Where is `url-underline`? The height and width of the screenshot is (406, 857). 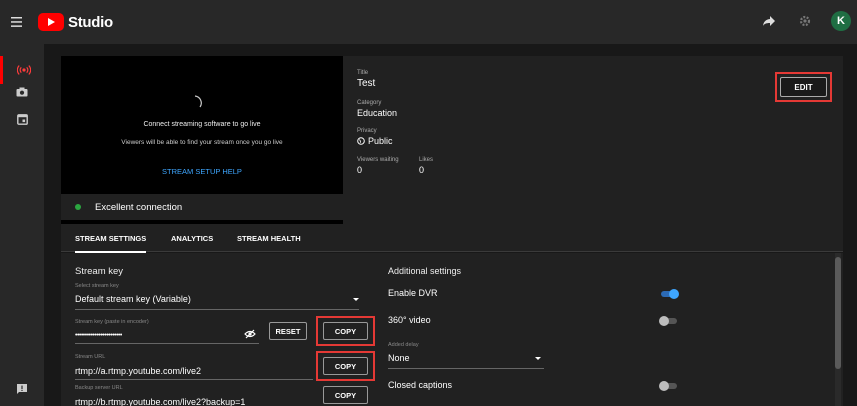
url-underline is located at coordinates (194, 379).